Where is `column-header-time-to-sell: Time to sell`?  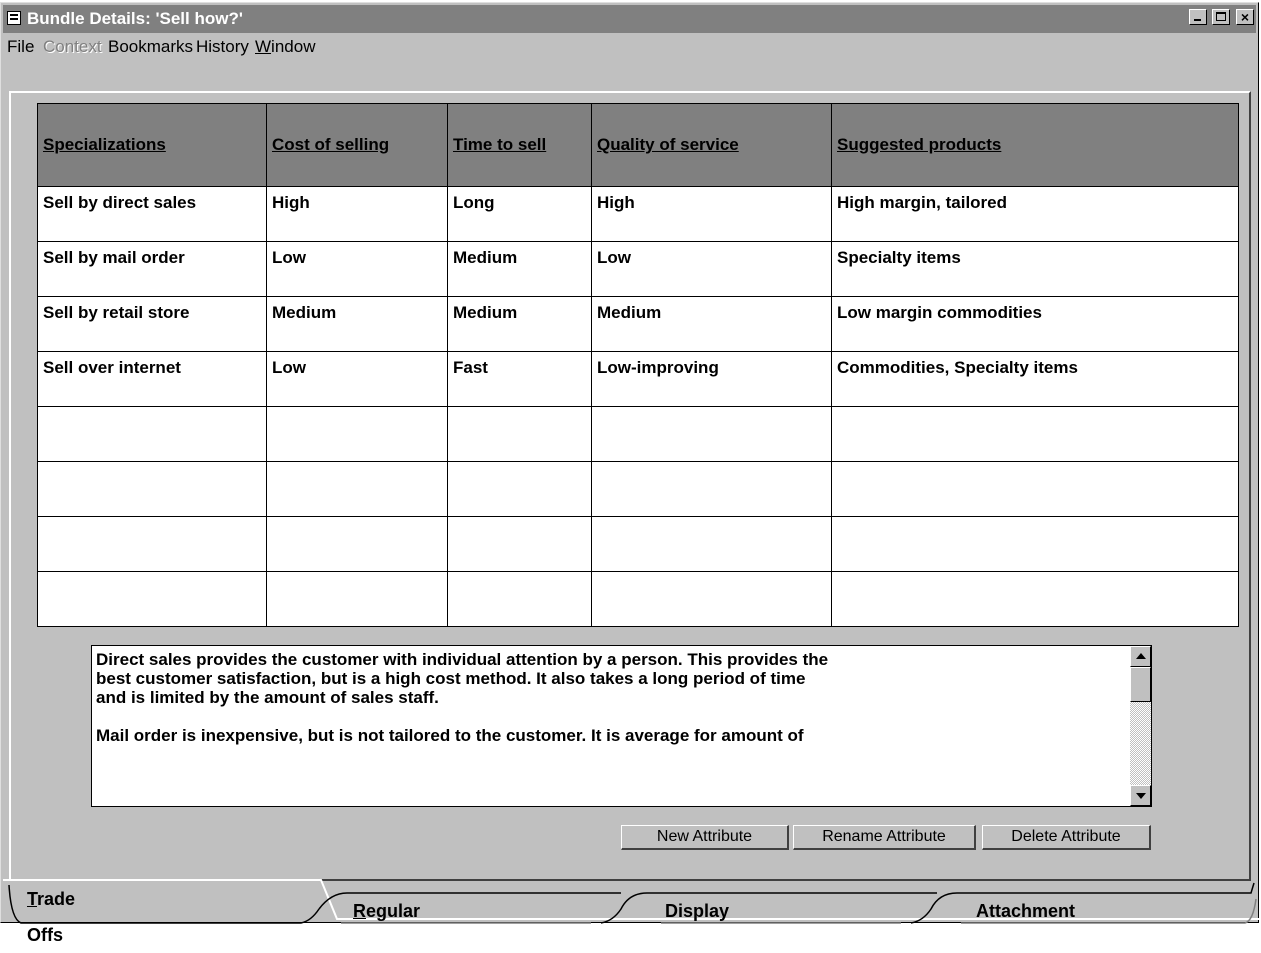
column-header-time-to-sell: Time to sell is located at coordinates (519, 145).